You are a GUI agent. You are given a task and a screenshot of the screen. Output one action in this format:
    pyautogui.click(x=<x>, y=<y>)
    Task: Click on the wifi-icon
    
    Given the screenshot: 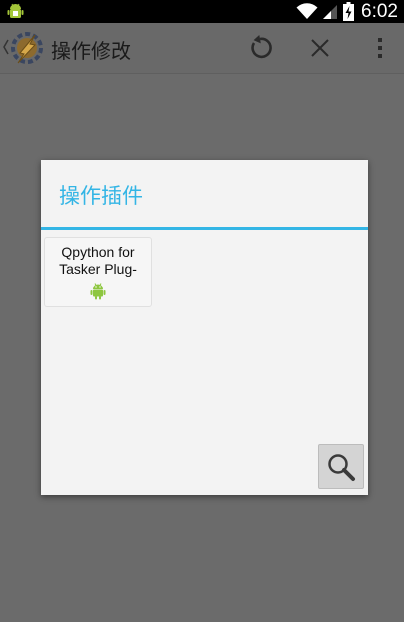 What is the action you would take?
    pyautogui.click(x=307, y=11)
    